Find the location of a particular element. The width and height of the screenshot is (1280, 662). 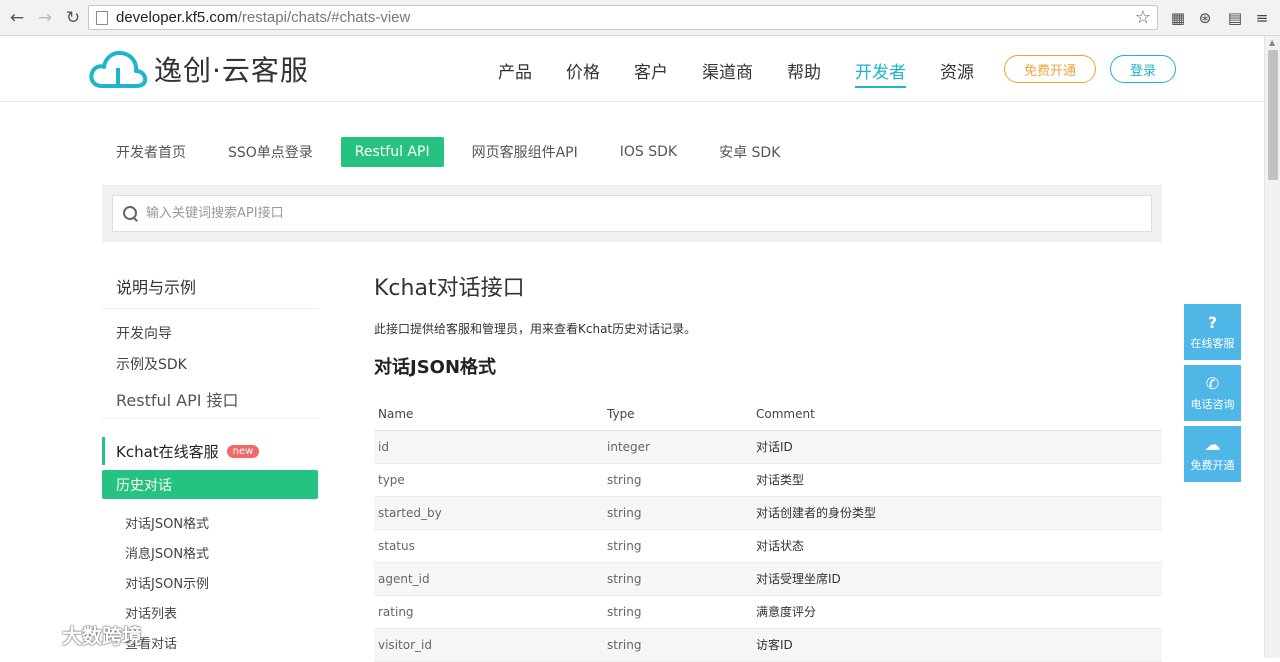

cell-comment: 对话状态 is located at coordinates (957, 546).